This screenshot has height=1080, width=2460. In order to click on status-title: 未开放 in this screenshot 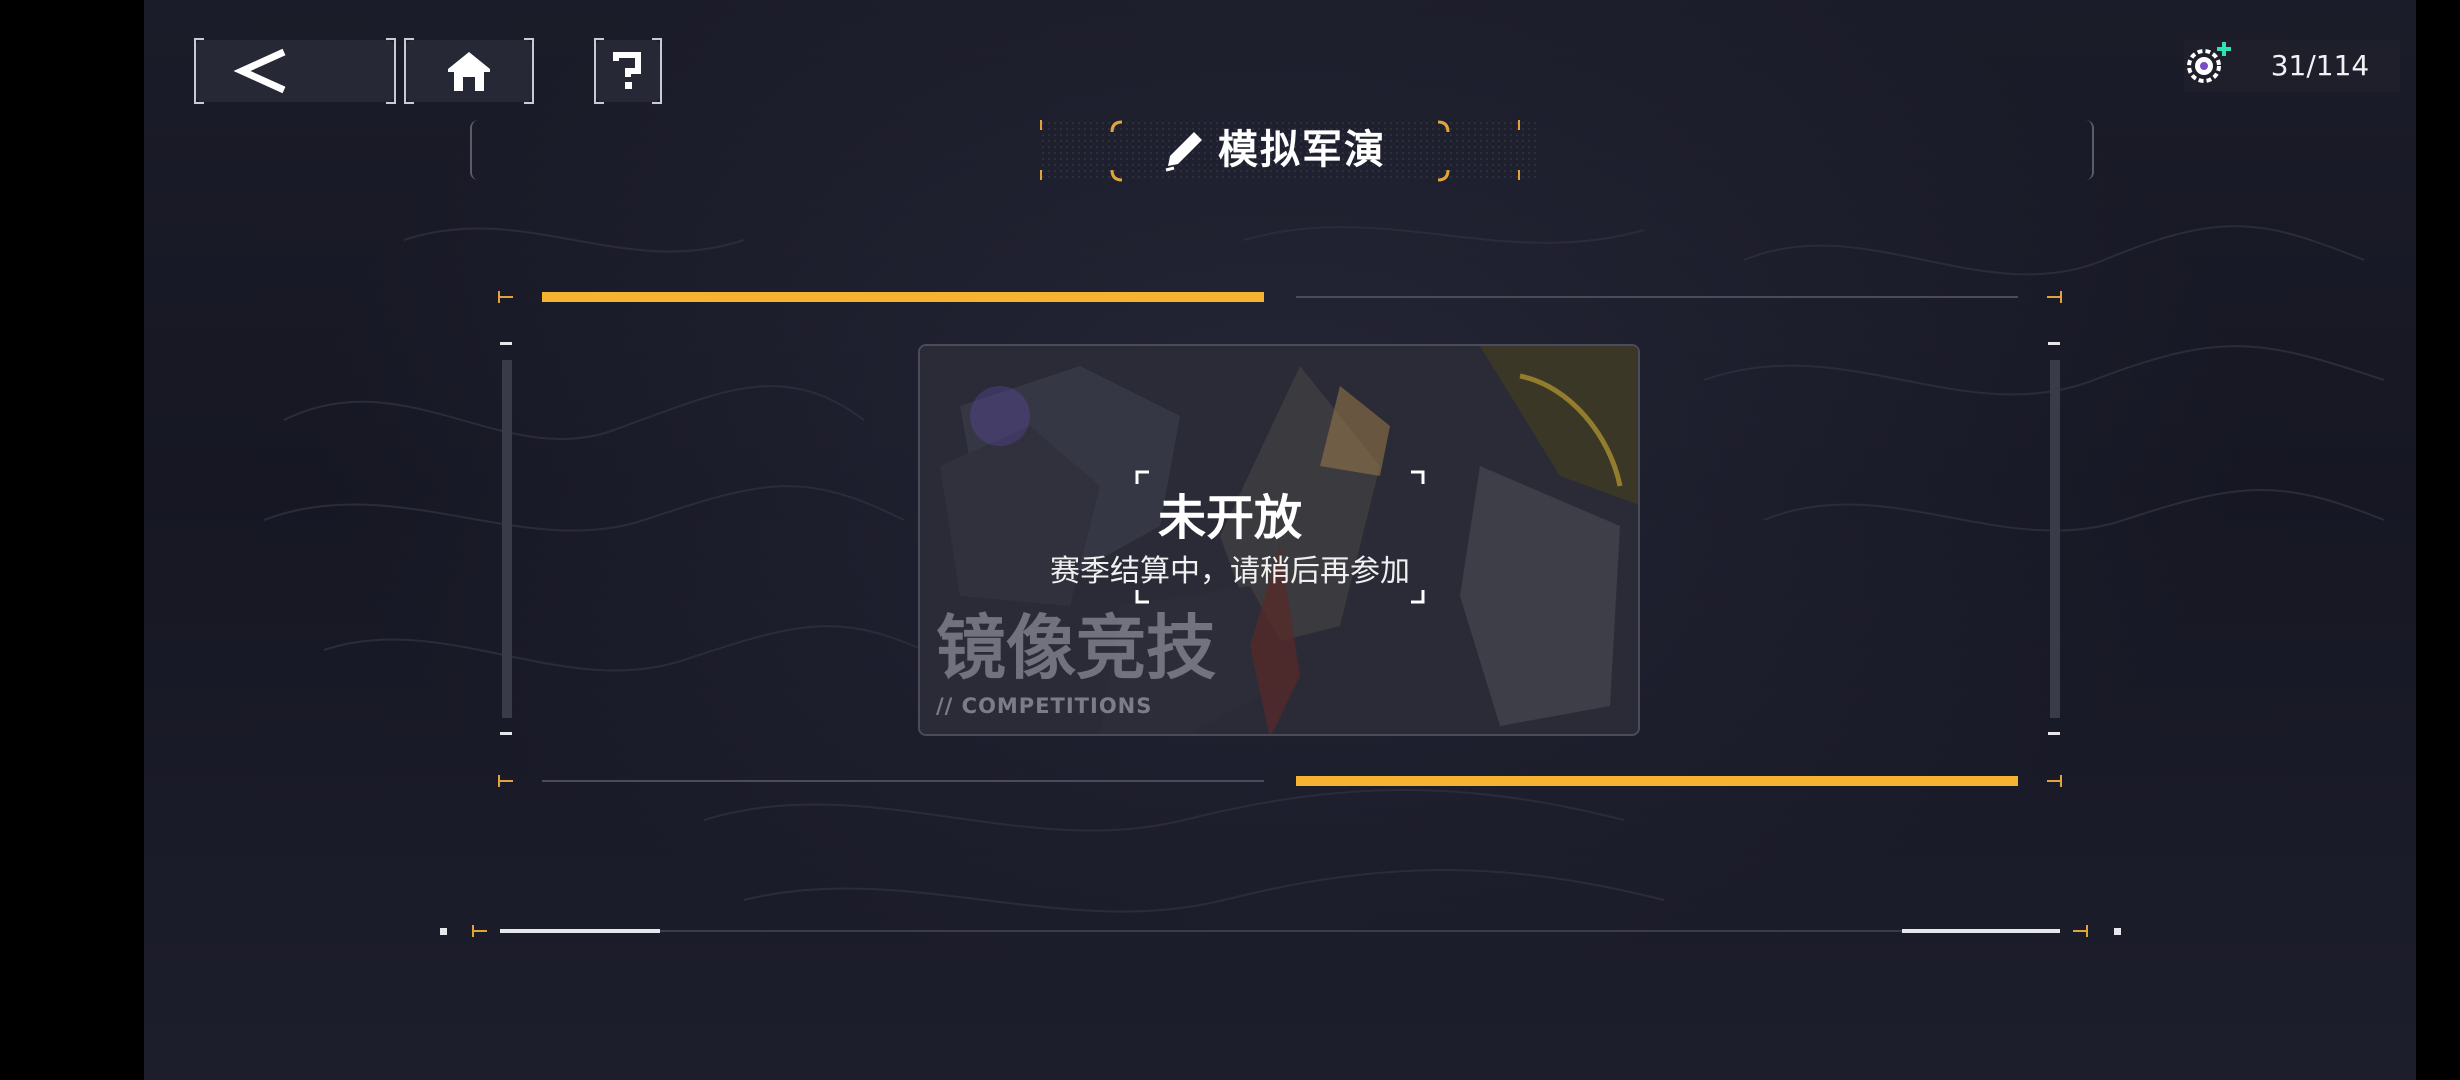, I will do `click(1229, 518)`.